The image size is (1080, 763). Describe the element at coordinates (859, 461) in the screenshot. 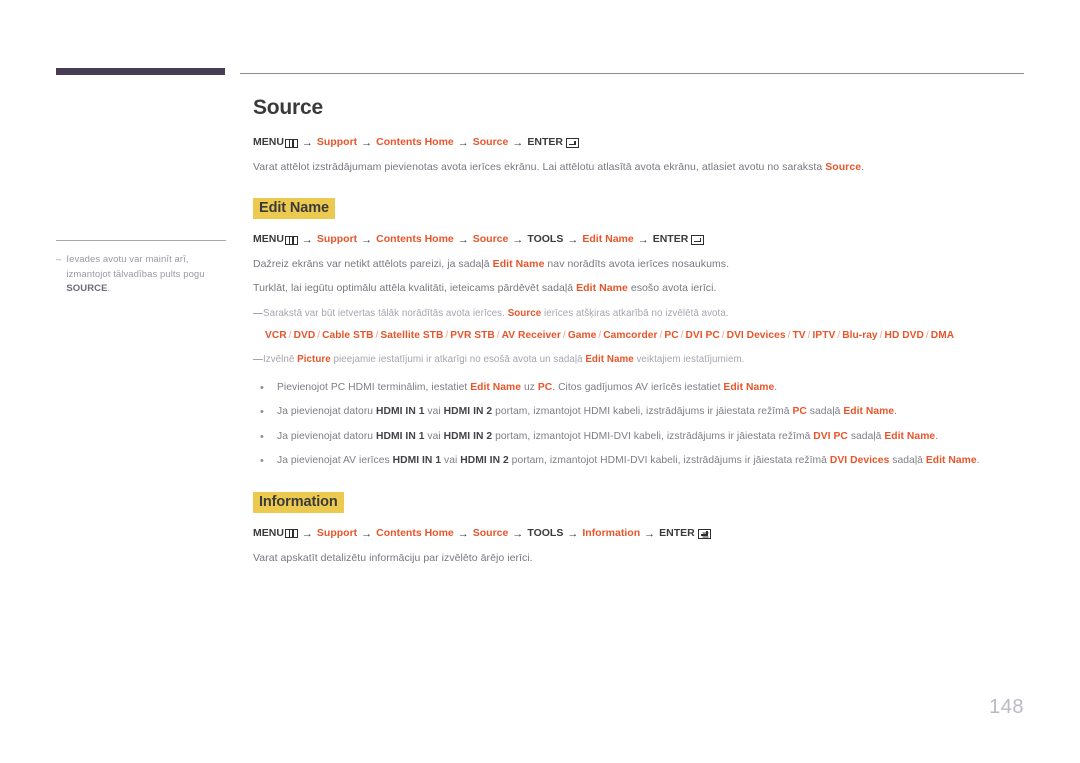

I see `bullet-part-accent: DVI Devices` at that location.